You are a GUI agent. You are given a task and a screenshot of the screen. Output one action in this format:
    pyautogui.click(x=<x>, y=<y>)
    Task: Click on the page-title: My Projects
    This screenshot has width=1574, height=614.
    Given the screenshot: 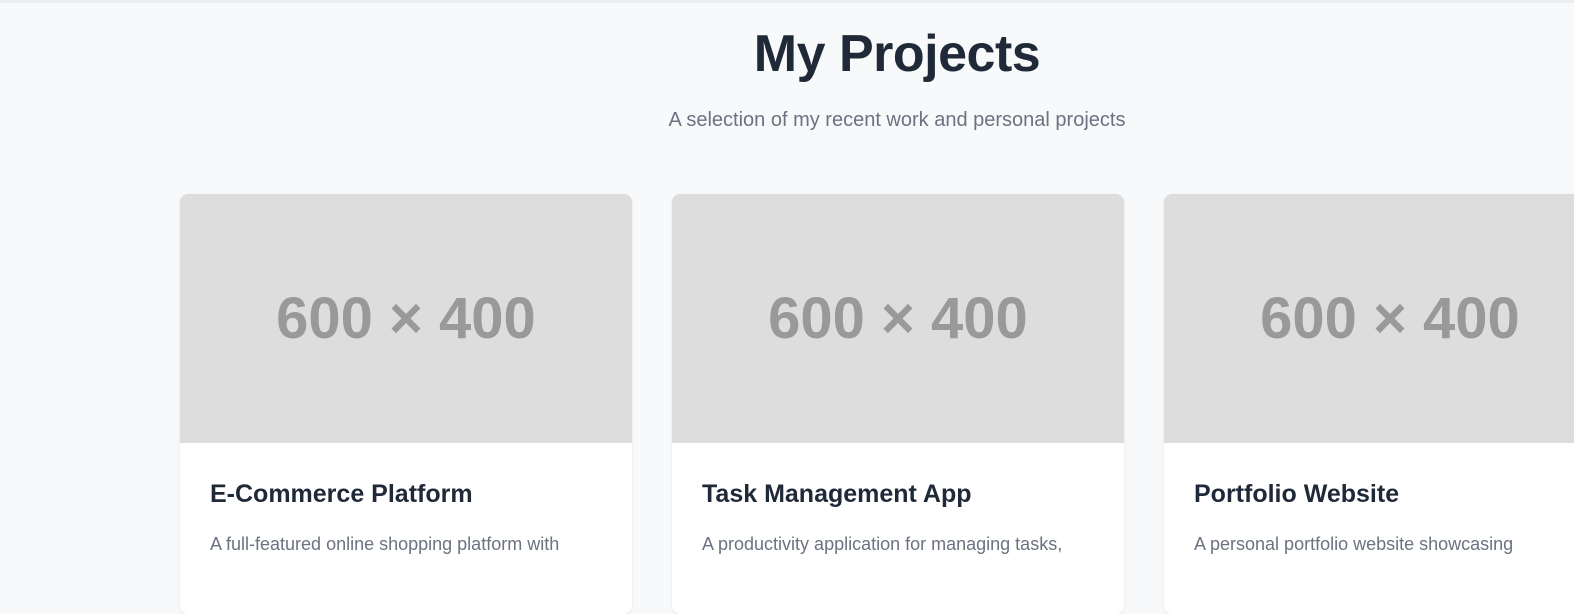 What is the action you would take?
    pyautogui.click(x=897, y=54)
    